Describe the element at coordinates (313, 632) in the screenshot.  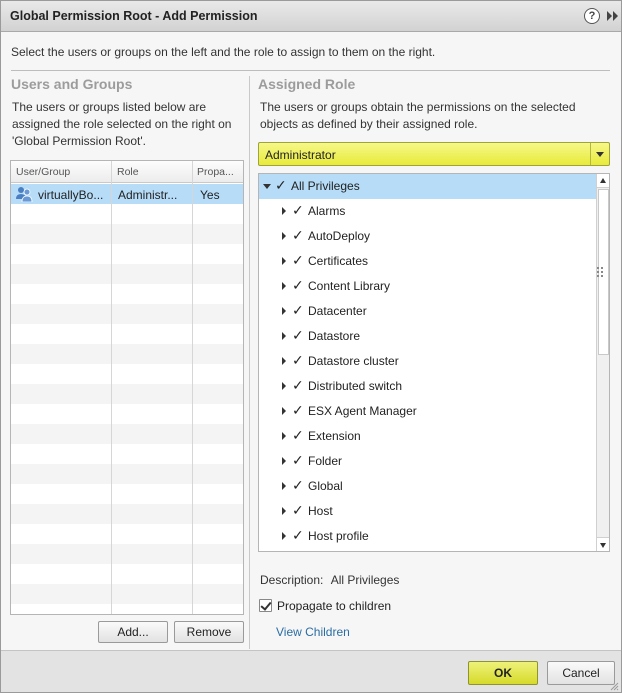
I see `view-children-link: View Children` at that location.